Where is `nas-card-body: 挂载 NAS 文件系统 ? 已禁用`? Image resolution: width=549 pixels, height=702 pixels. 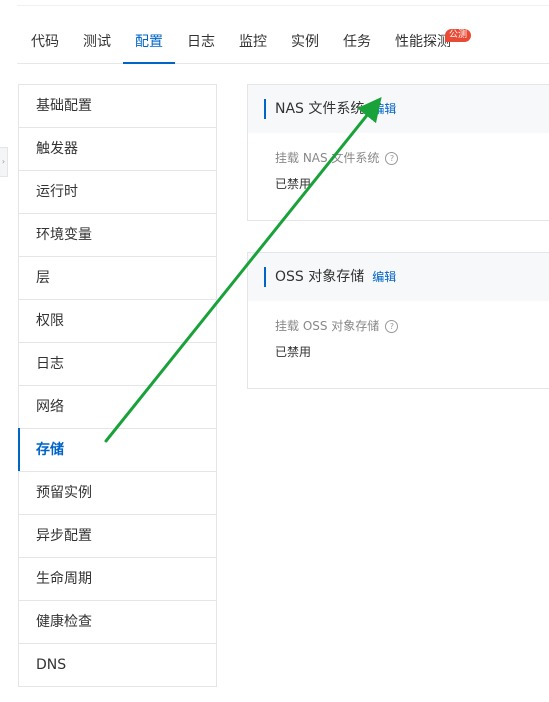 nas-card-body: 挂载 NAS 文件系统 ? 已禁用 is located at coordinates (398, 163).